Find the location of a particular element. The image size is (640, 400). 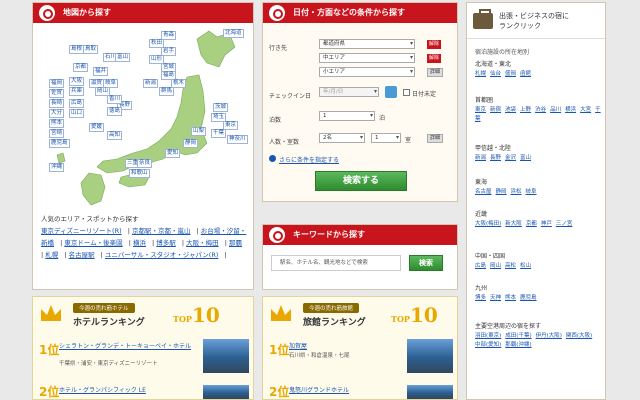

pref-link-nagasaki: 長崎 is located at coordinates (57, 103).